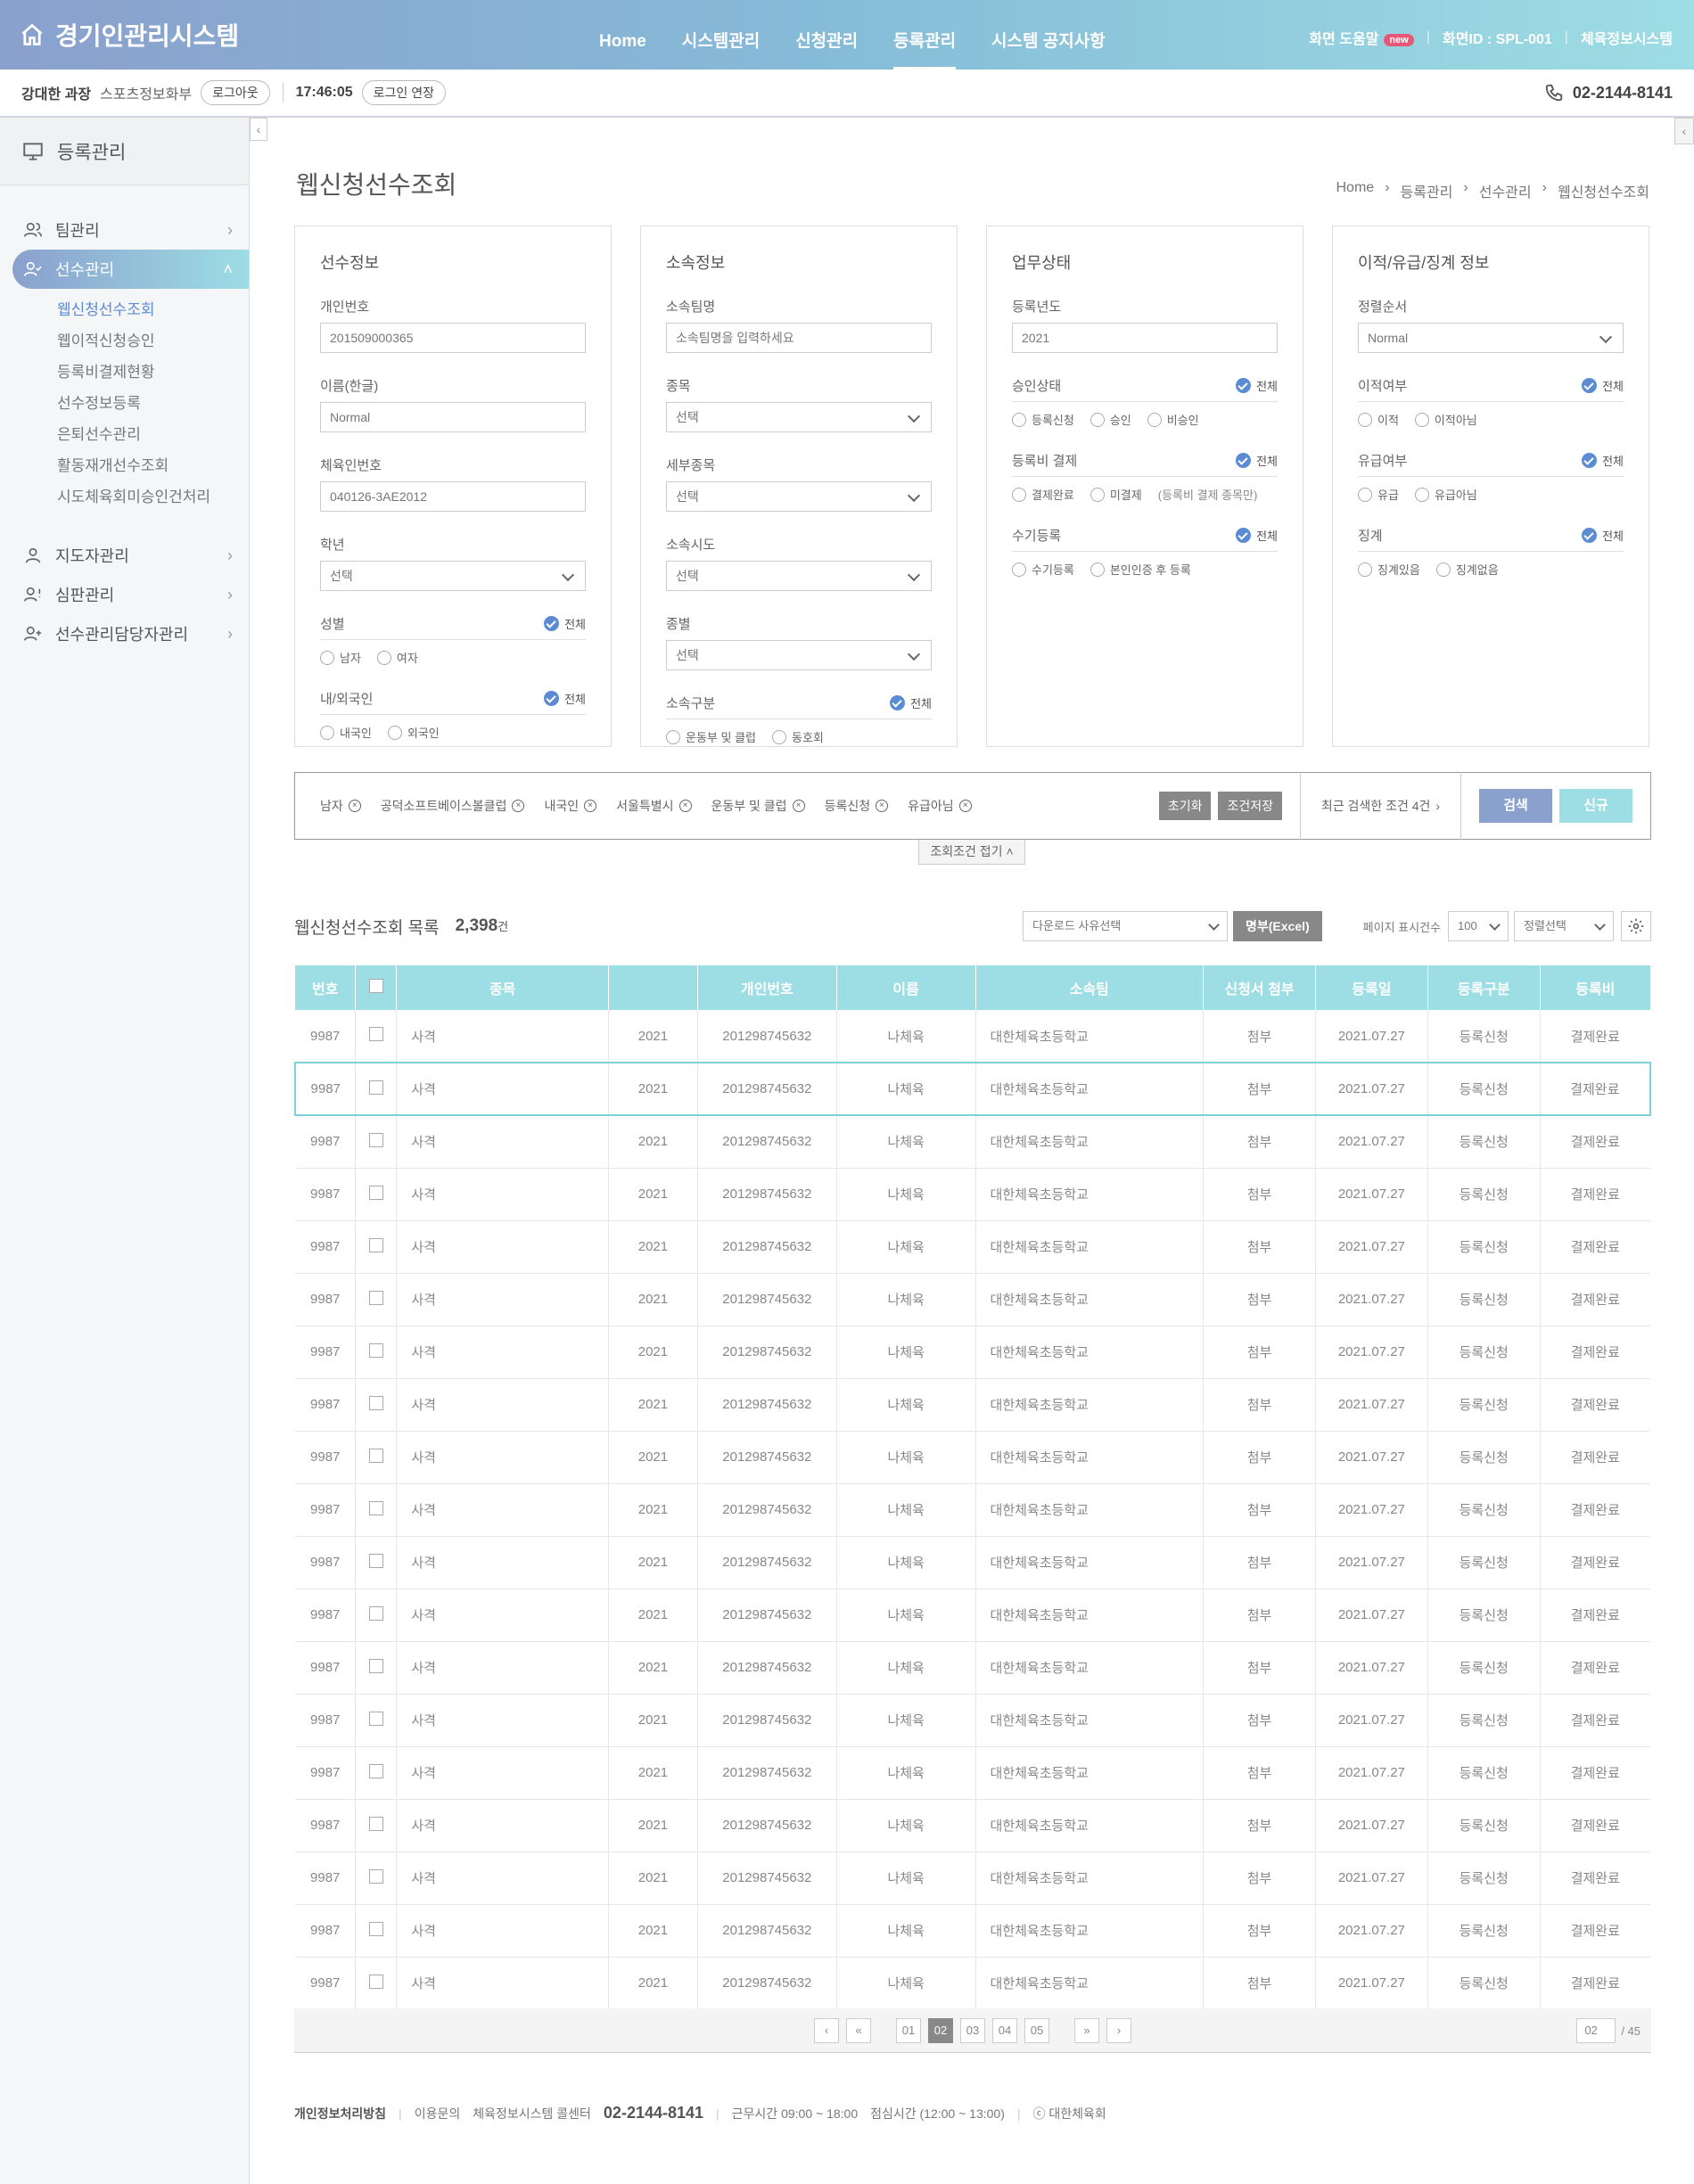 This screenshot has width=1694, height=2184. I want to click on col-attachment: 신청서 첨부, so click(1259, 987).